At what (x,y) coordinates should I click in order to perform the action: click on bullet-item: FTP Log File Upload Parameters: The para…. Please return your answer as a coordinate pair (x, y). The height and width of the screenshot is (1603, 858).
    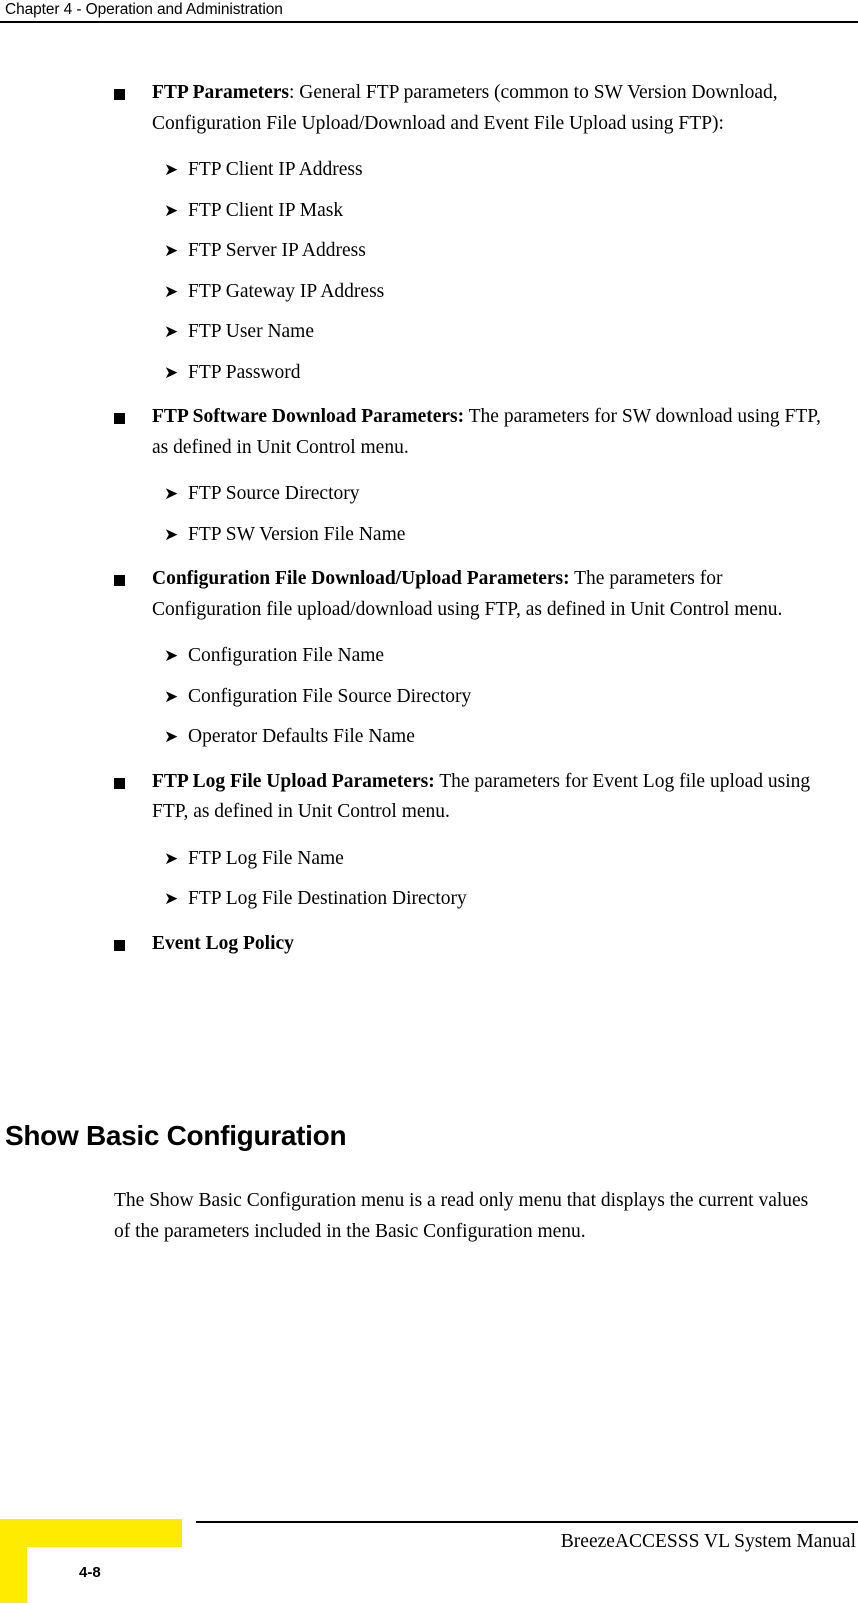
    Looking at the image, I should click on (429, 797).